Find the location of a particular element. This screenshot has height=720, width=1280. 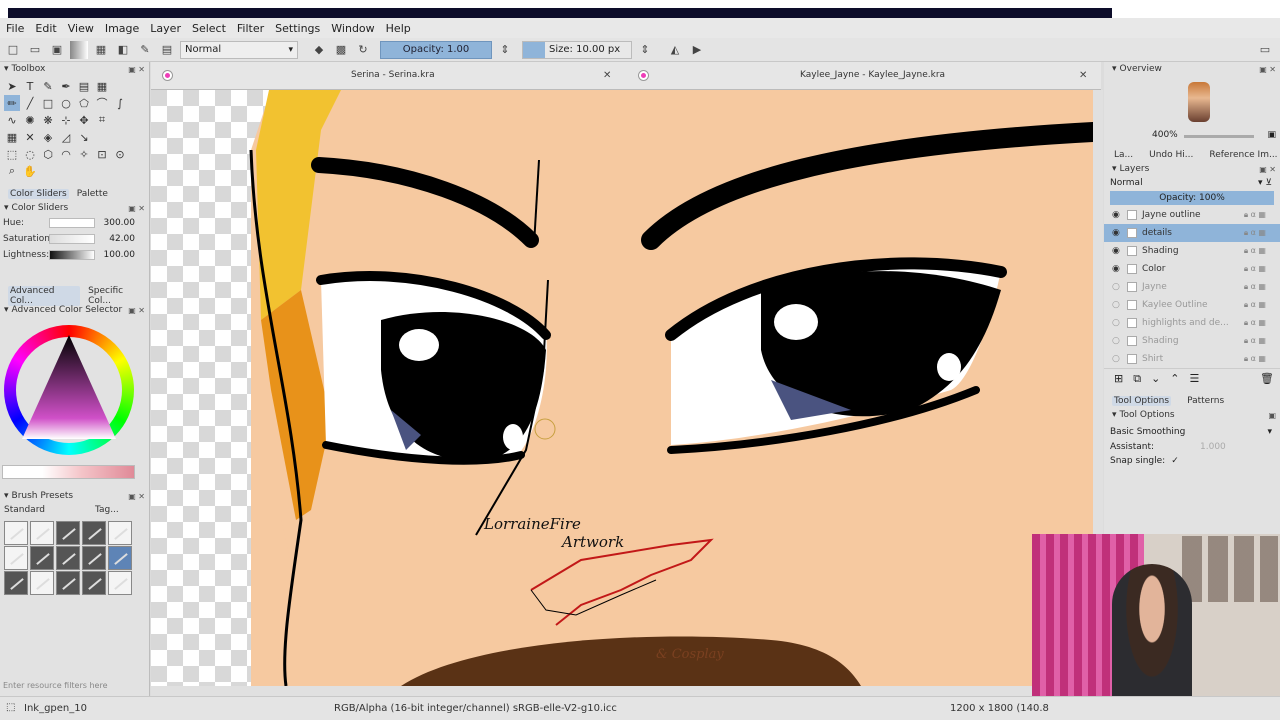

tab-palette: Palette is located at coordinates (92, 194).